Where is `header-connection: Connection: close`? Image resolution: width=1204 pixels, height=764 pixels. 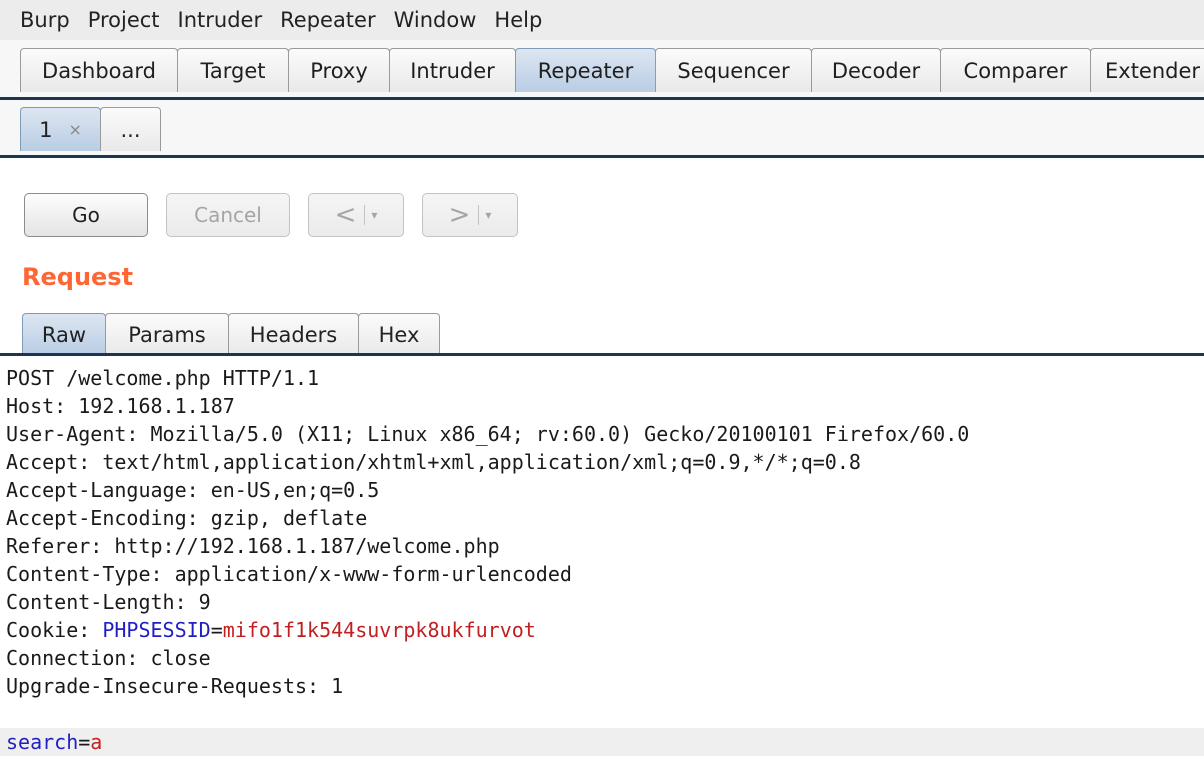 header-connection: Connection: close is located at coordinates (108, 658).